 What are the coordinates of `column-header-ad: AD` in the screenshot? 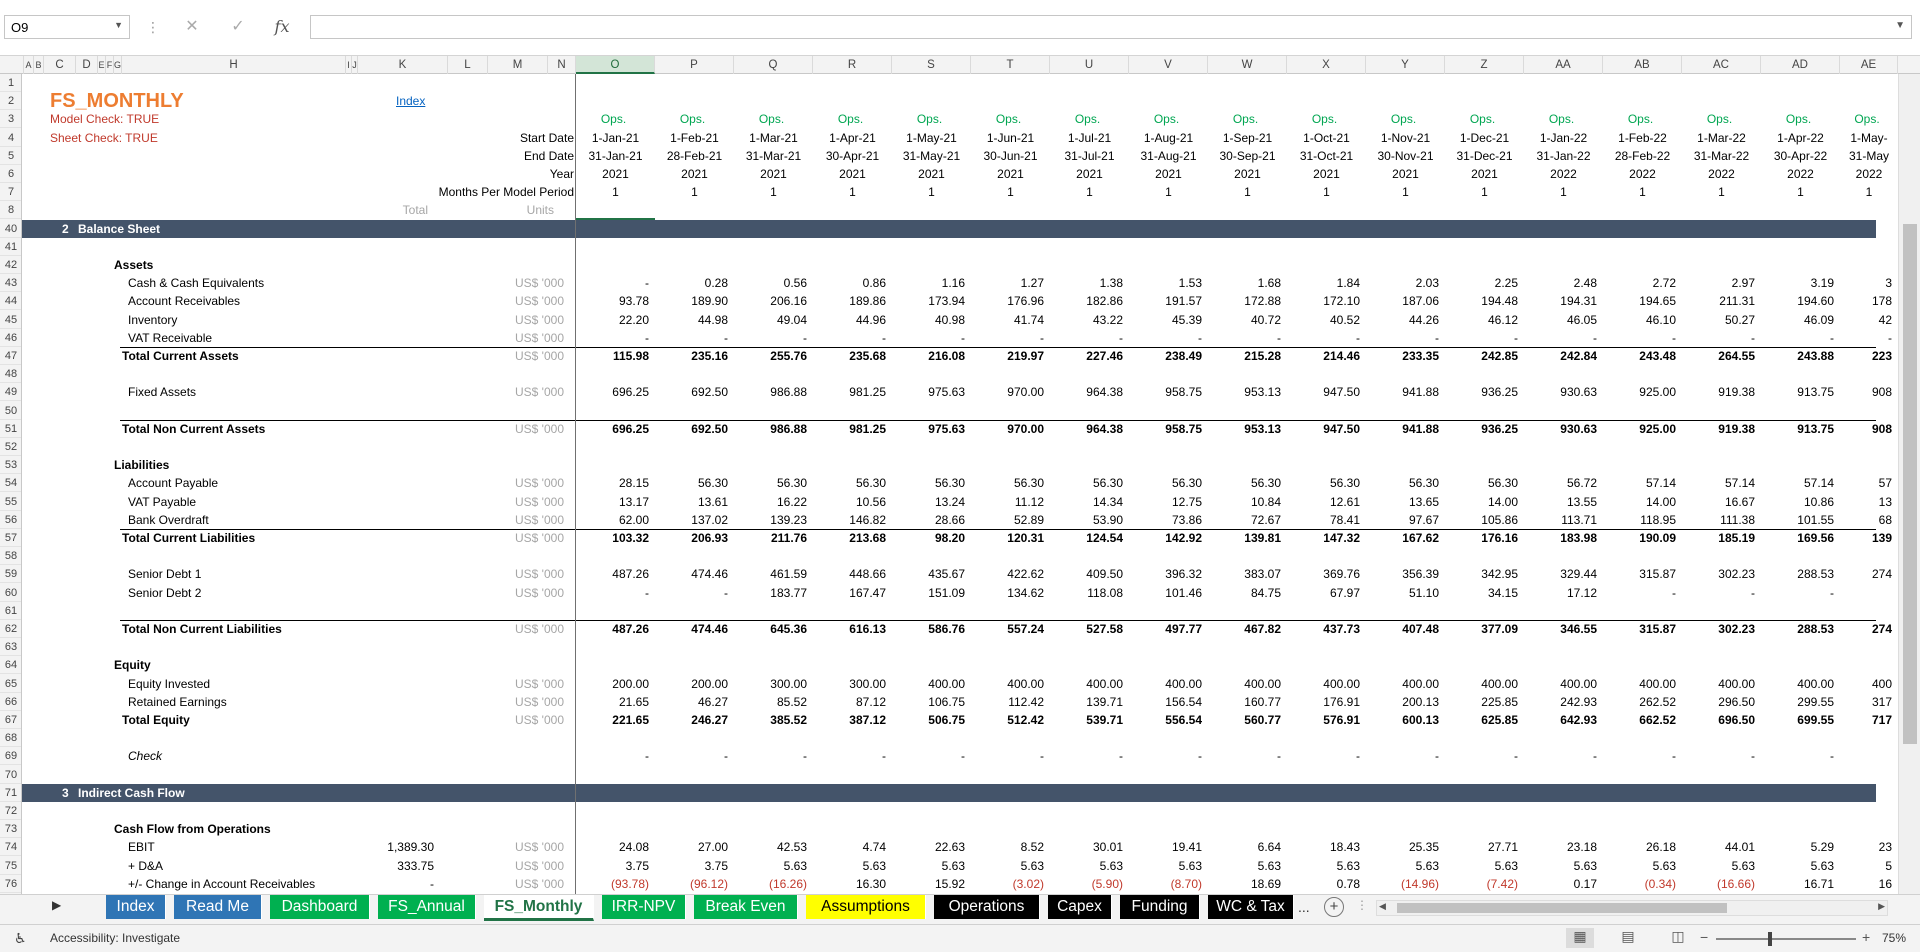 It's located at (1800, 65).